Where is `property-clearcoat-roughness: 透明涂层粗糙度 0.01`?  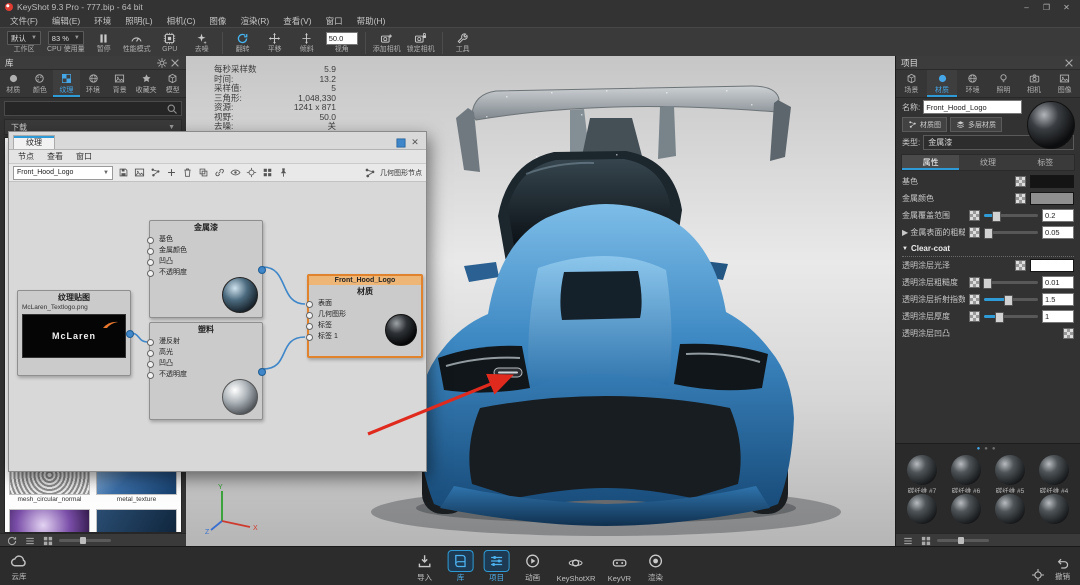 property-clearcoat-roughness: 透明涂层粗糙度 0.01 is located at coordinates (988, 282).